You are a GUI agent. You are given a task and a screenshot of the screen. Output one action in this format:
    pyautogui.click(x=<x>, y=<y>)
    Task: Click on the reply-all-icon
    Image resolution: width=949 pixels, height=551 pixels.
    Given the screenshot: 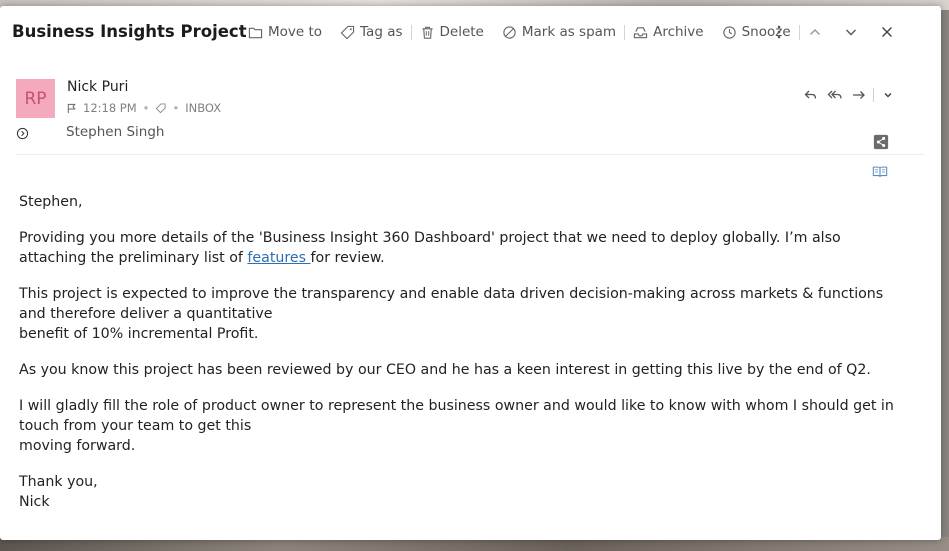 What is the action you would take?
    pyautogui.click(x=834, y=94)
    